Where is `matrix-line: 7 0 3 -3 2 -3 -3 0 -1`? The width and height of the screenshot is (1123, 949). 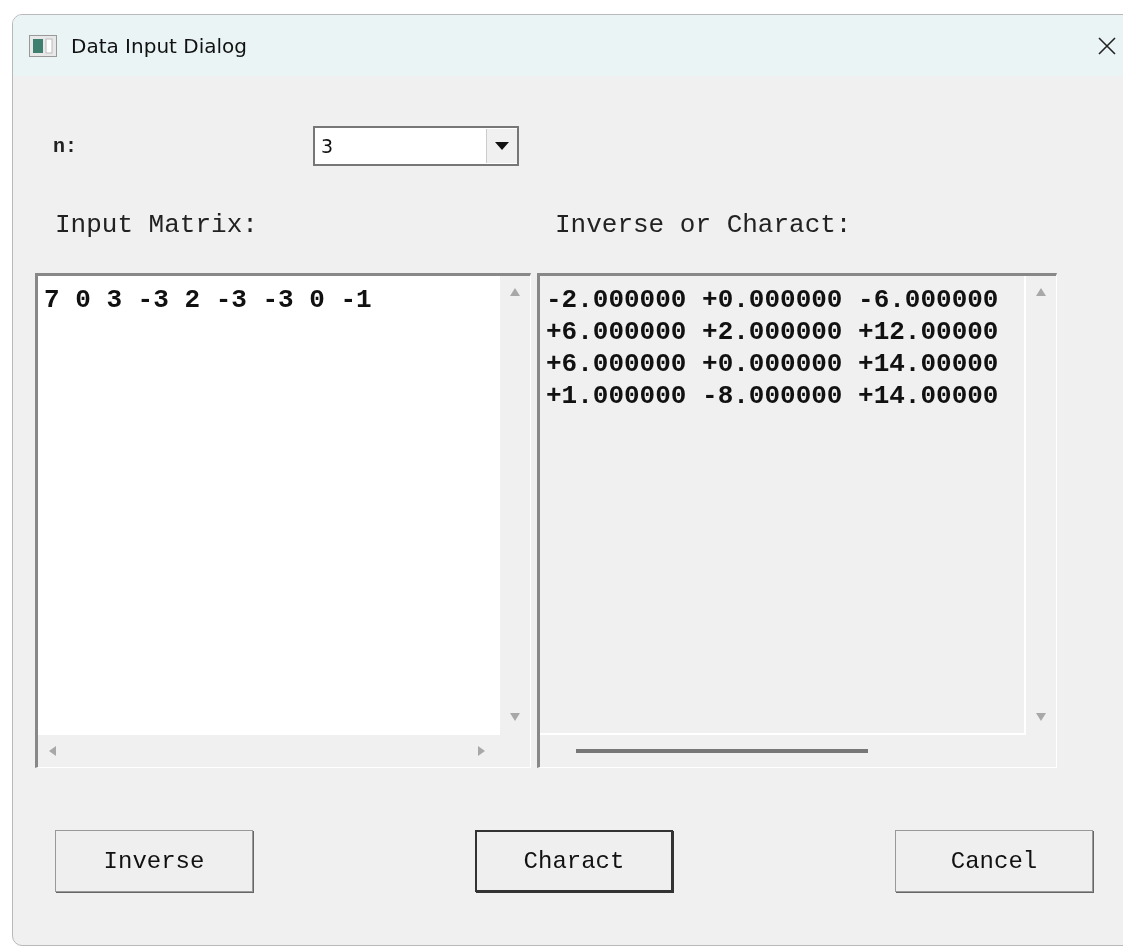
matrix-line: 7 0 3 -3 2 -3 -3 0 -1 is located at coordinates (208, 300).